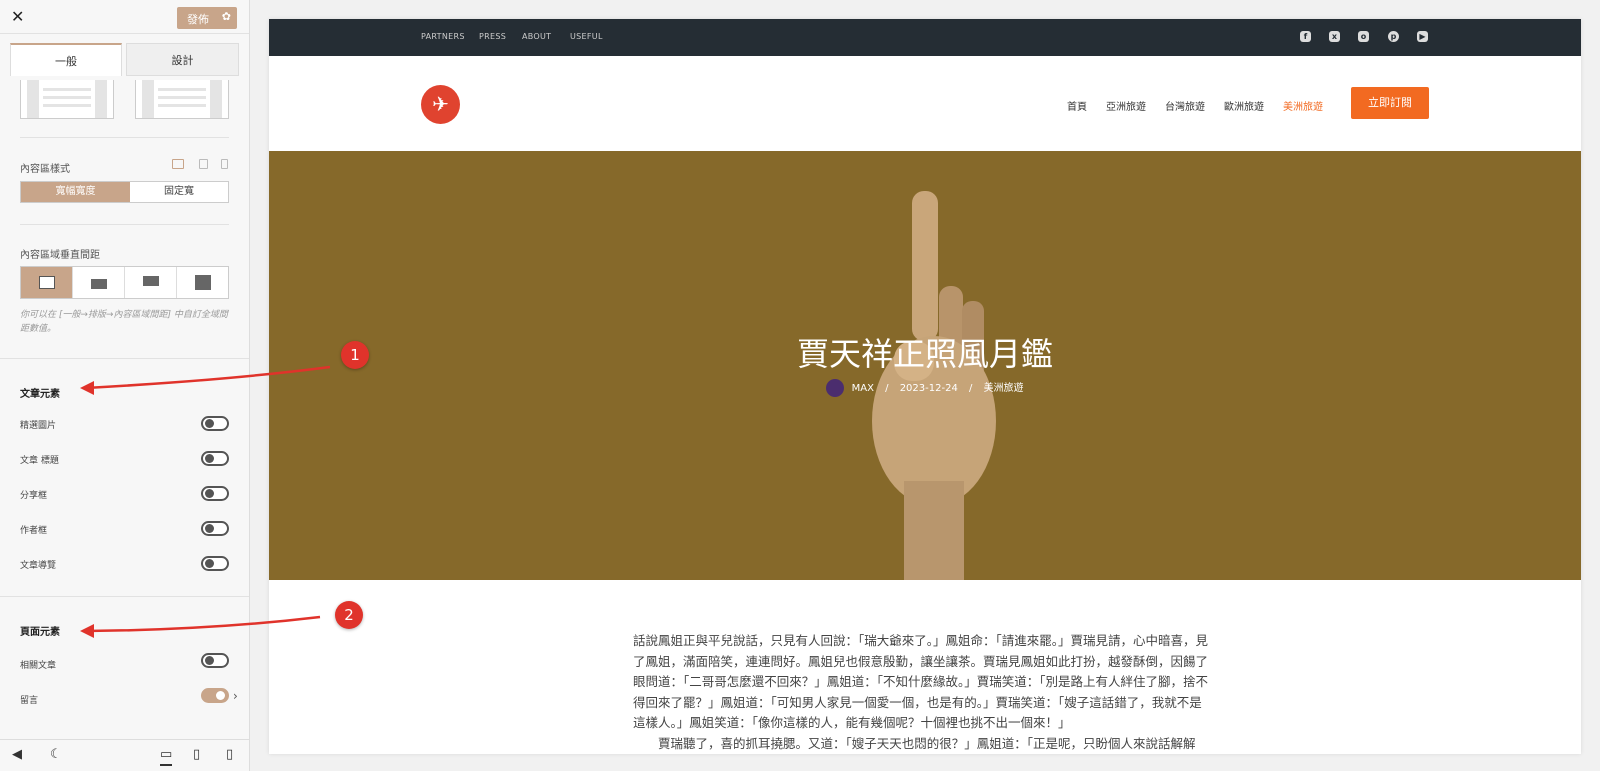 The width and height of the screenshot is (1600, 771). What do you see at coordinates (17, 16) in the screenshot?
I see `close-icon: ✕` at bounding box center [17, 16].